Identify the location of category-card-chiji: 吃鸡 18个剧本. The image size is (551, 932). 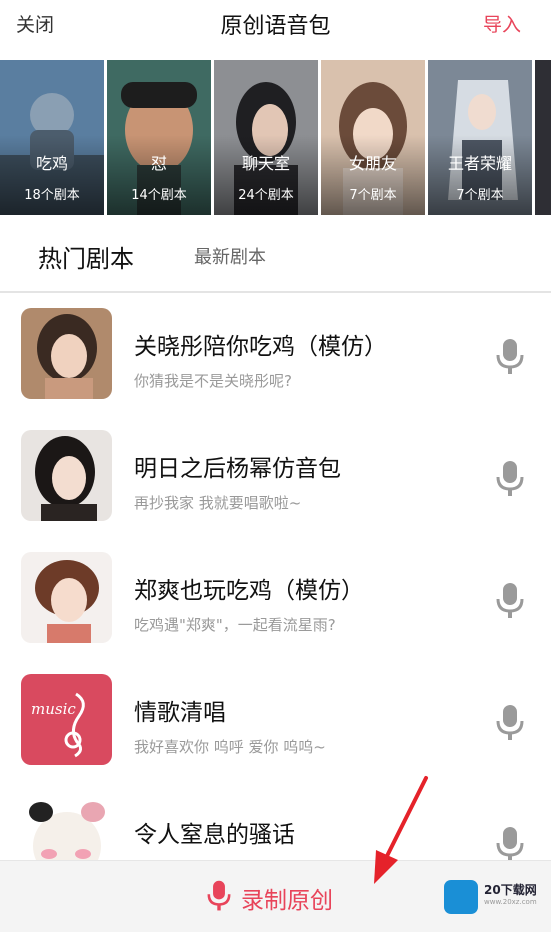
(52, 137).